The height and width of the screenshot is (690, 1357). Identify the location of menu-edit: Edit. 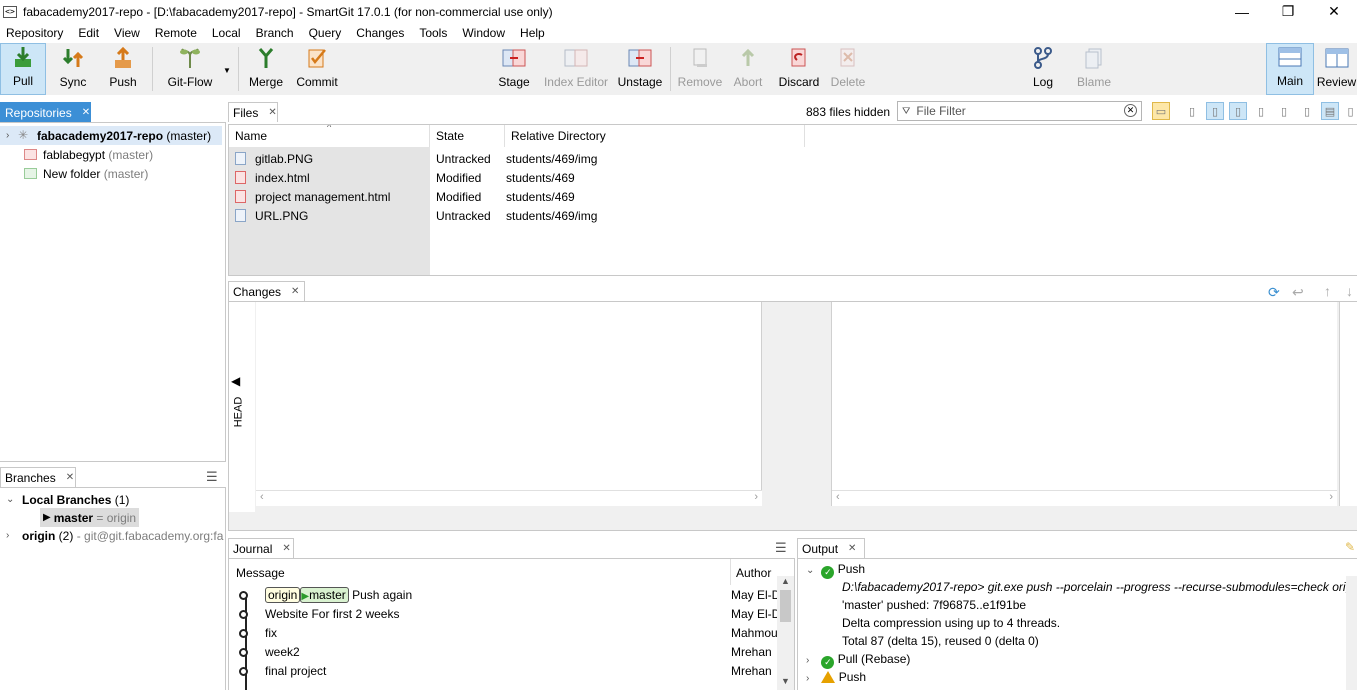
(88, 33).